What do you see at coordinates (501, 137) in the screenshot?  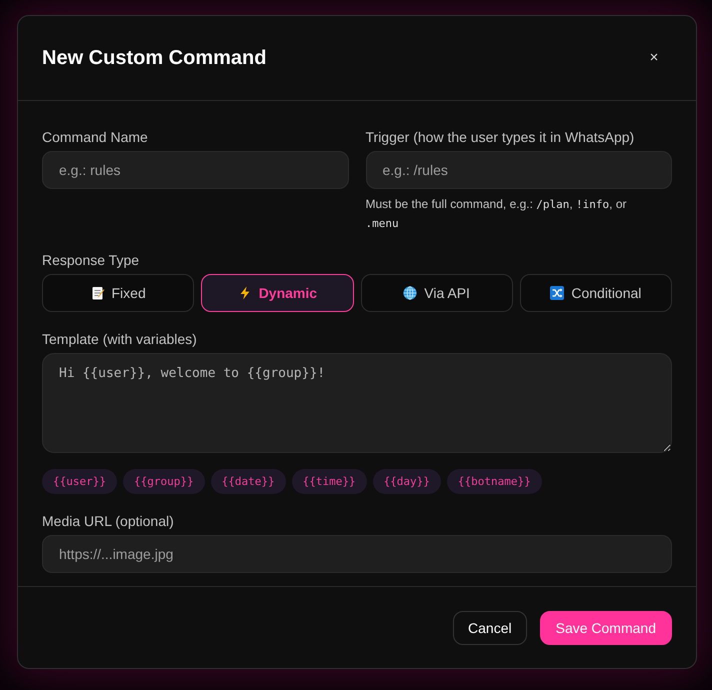 I see `field-label: Trigger (how the user types it in WhatsApp)` at bounding box center [501, 137].